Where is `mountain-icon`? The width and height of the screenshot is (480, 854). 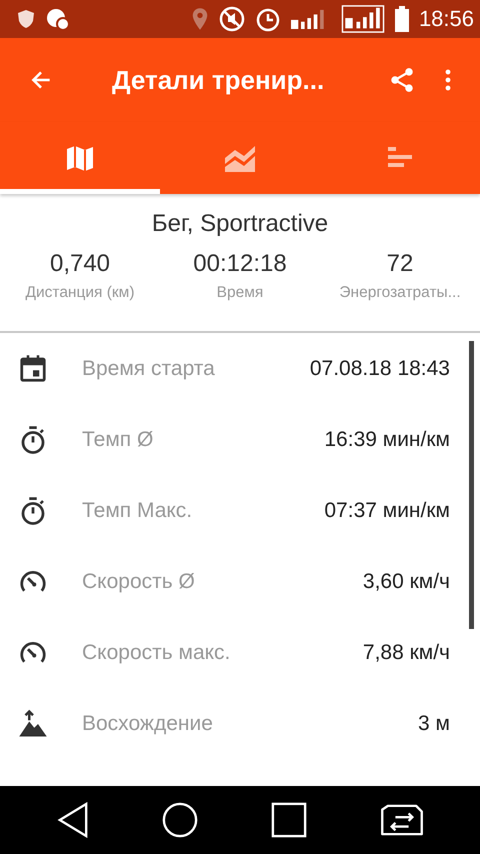
mountain-icon is located at coordinates (33, 723).